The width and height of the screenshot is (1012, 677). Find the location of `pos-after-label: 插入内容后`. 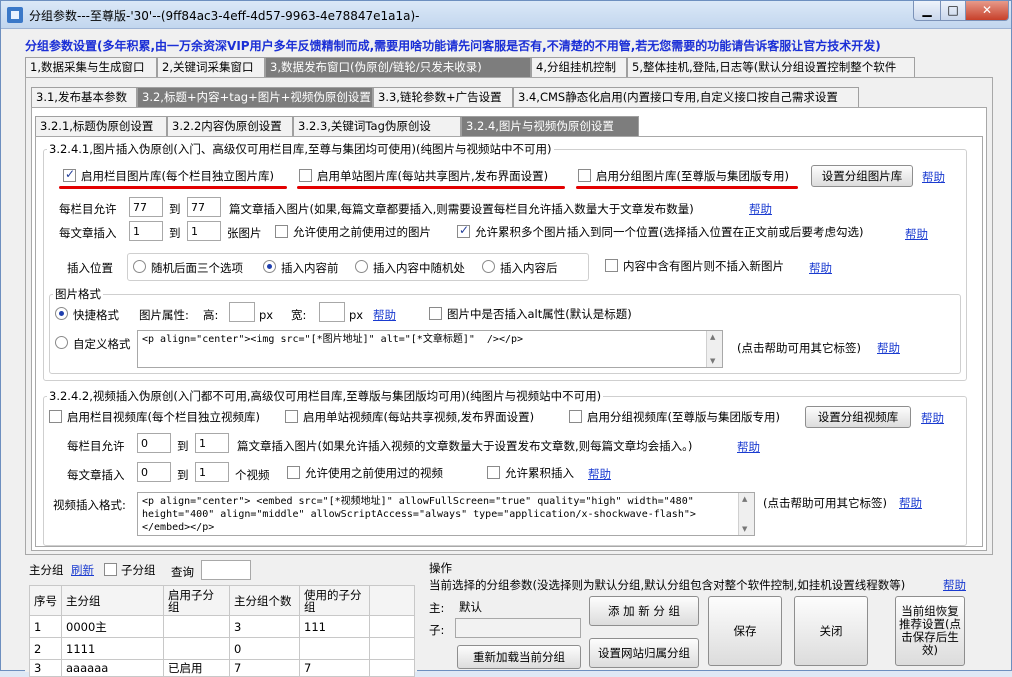

pos-after-label: 插入内容后 is located at coordinates (529, 268).